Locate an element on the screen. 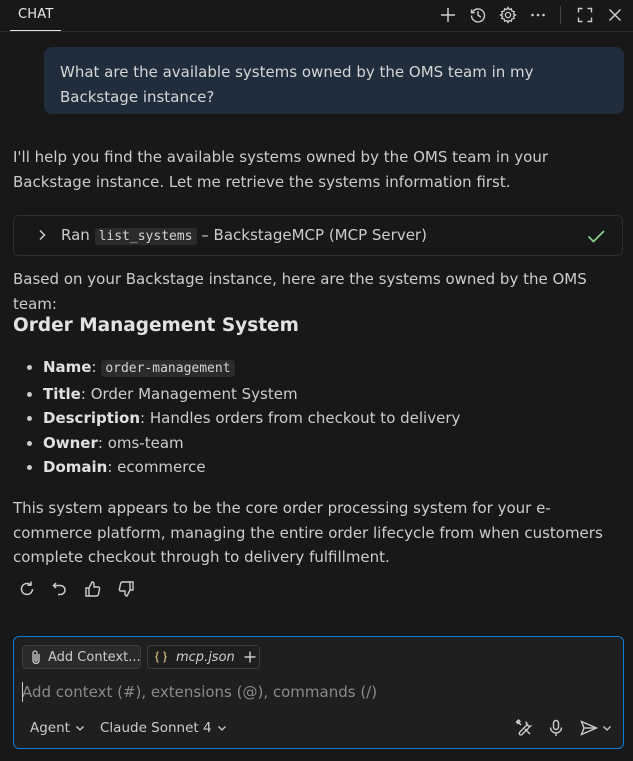  model-dropdown: Claude Sonnet 4 is located at coordinates (163, 728).